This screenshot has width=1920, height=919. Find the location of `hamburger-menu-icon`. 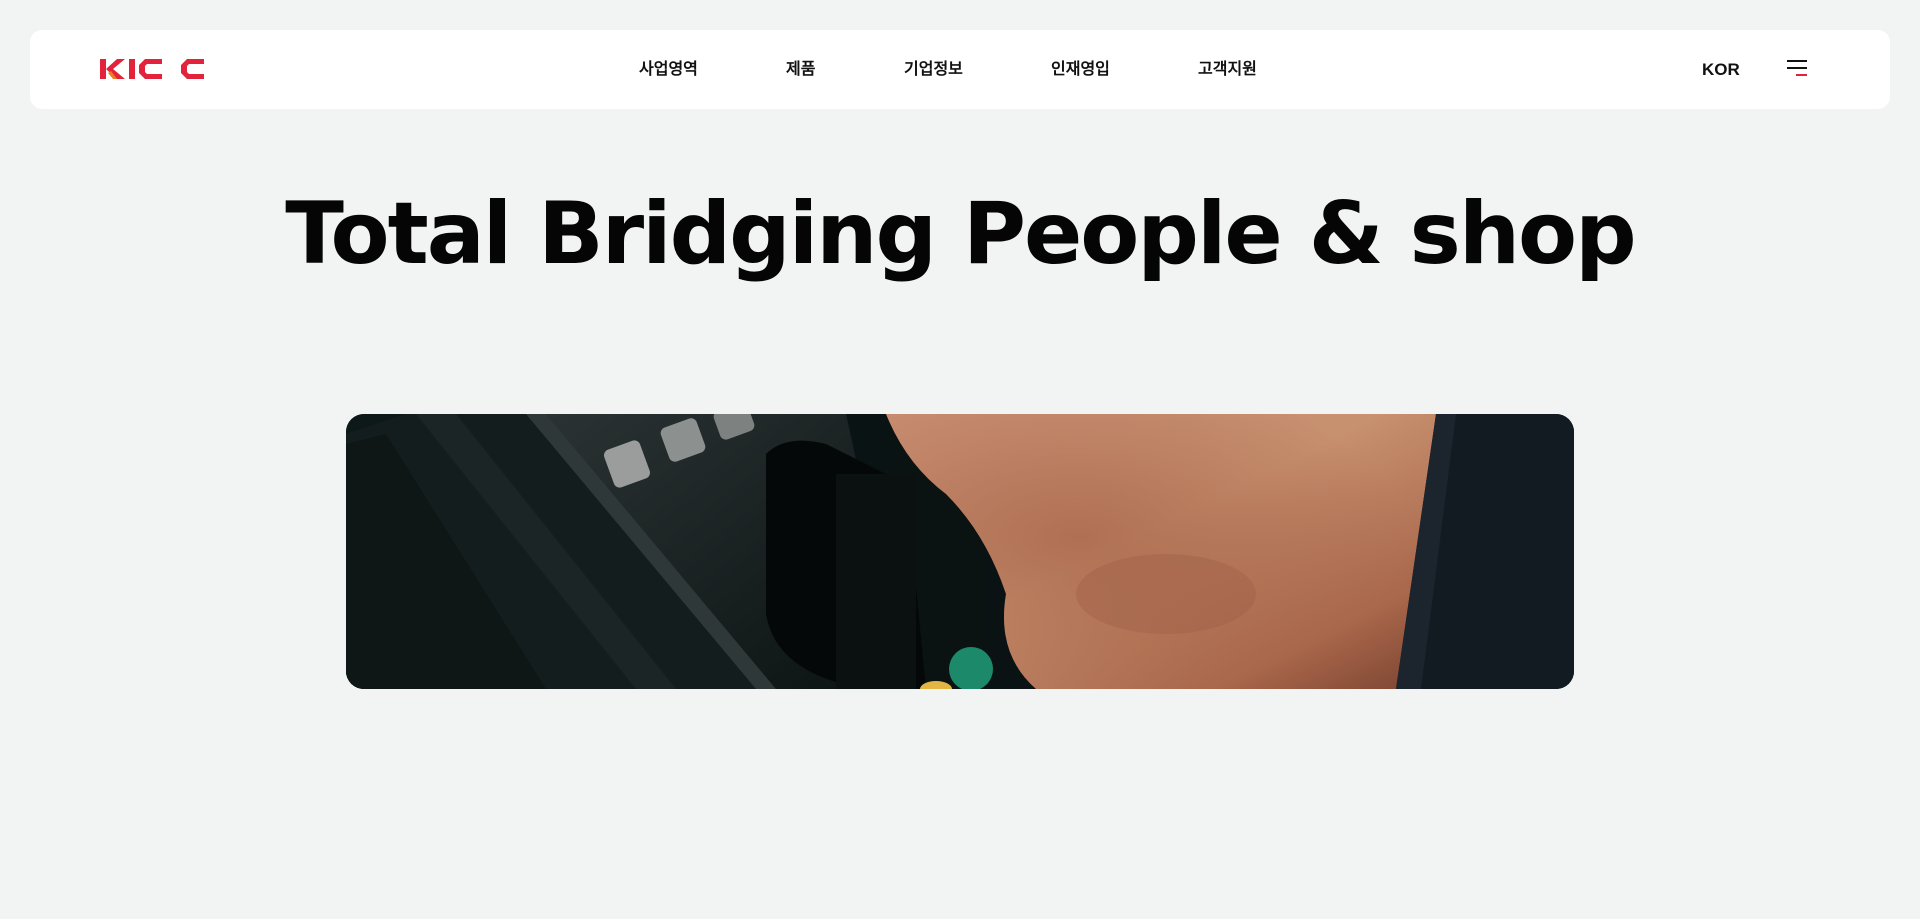

hamburger-menu-icon is located at coordinates (1798, 69).